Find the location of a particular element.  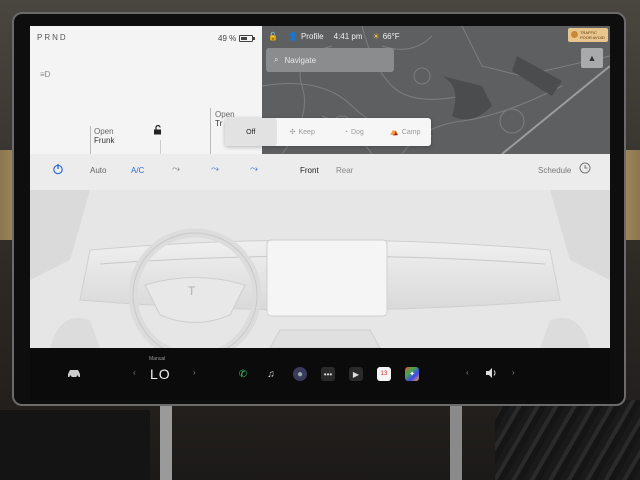

fan-icon: ✣ is located at coordinates (292, 132).